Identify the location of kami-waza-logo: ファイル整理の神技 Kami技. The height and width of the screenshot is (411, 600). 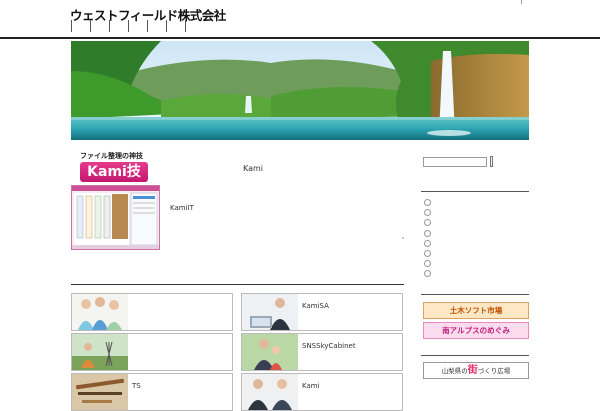
(115, 167).